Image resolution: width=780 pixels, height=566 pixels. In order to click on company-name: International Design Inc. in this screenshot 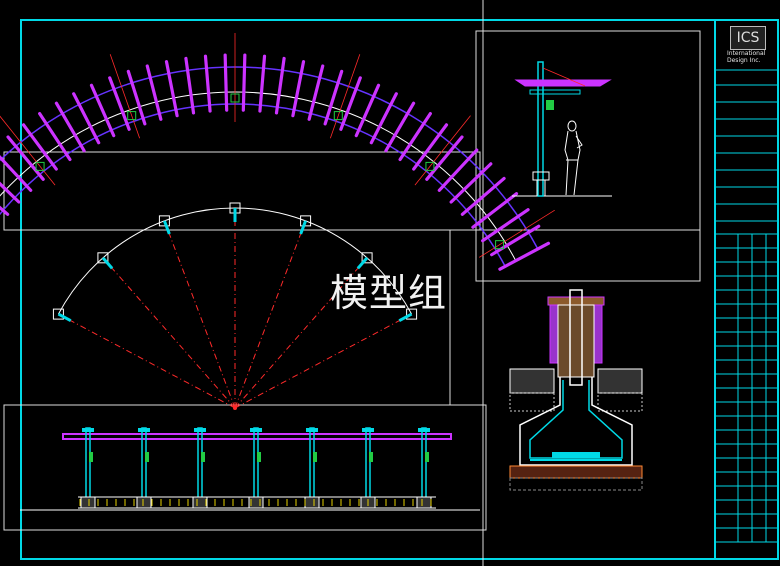, I will do `click(746, 57)`.